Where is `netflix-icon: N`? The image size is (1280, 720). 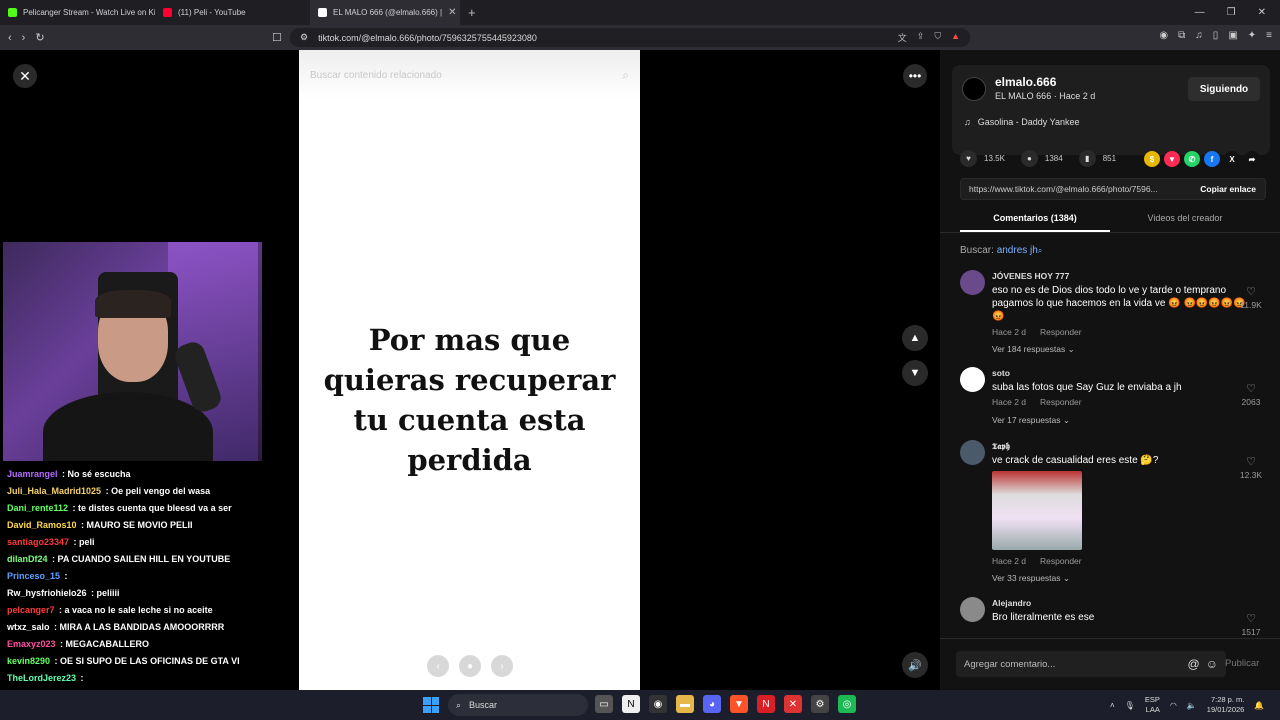 netflix-icon: N is located at coordinates (766, 704).